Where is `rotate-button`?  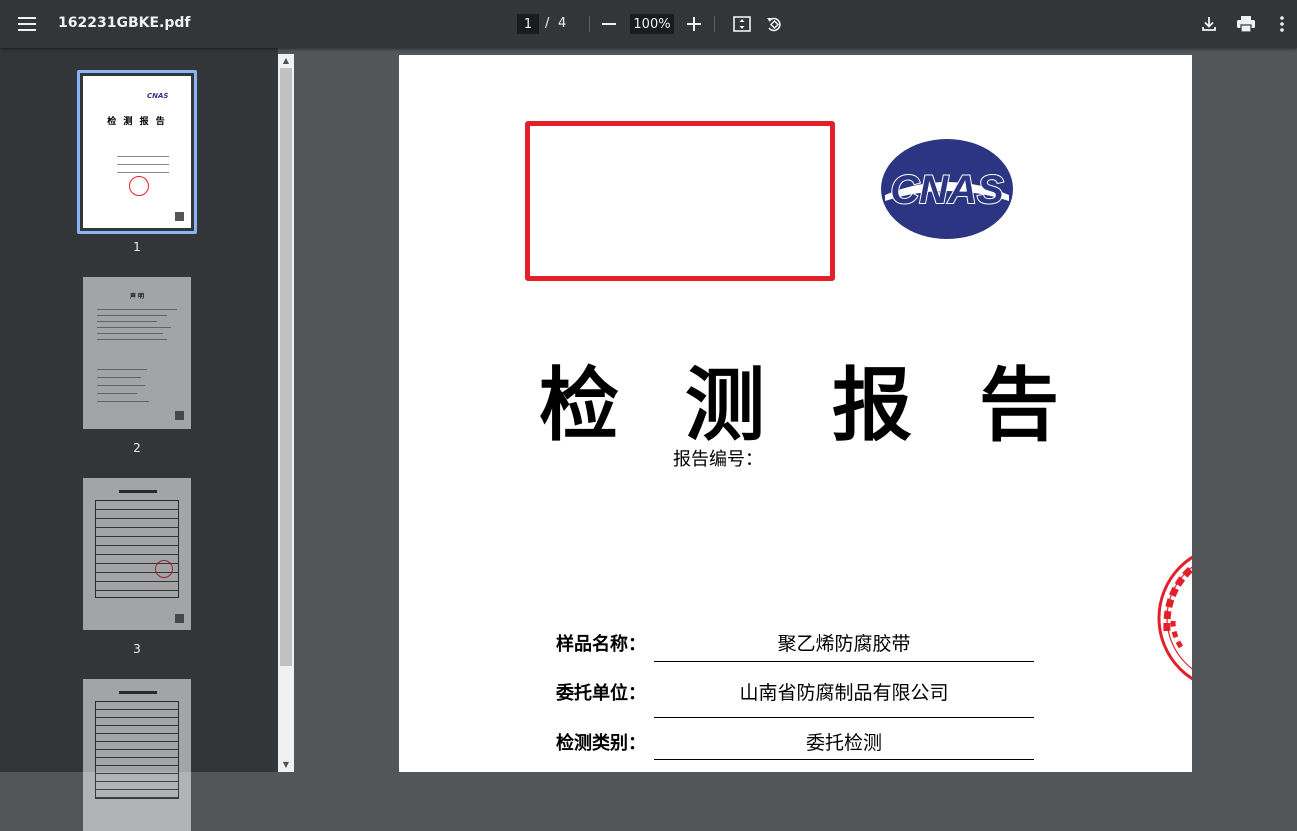 rotate-button is located at coordinates (774, 24).